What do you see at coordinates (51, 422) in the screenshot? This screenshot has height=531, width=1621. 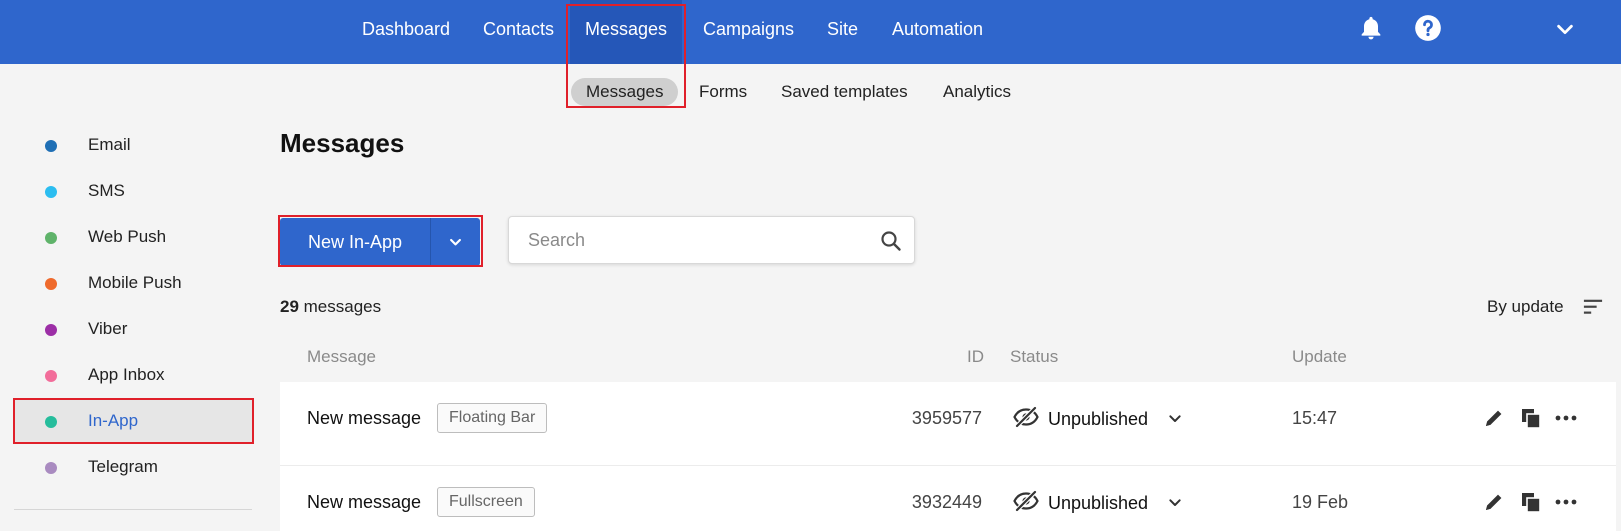 I see `in-app-dot-icon` at bounding box center [51, 422].